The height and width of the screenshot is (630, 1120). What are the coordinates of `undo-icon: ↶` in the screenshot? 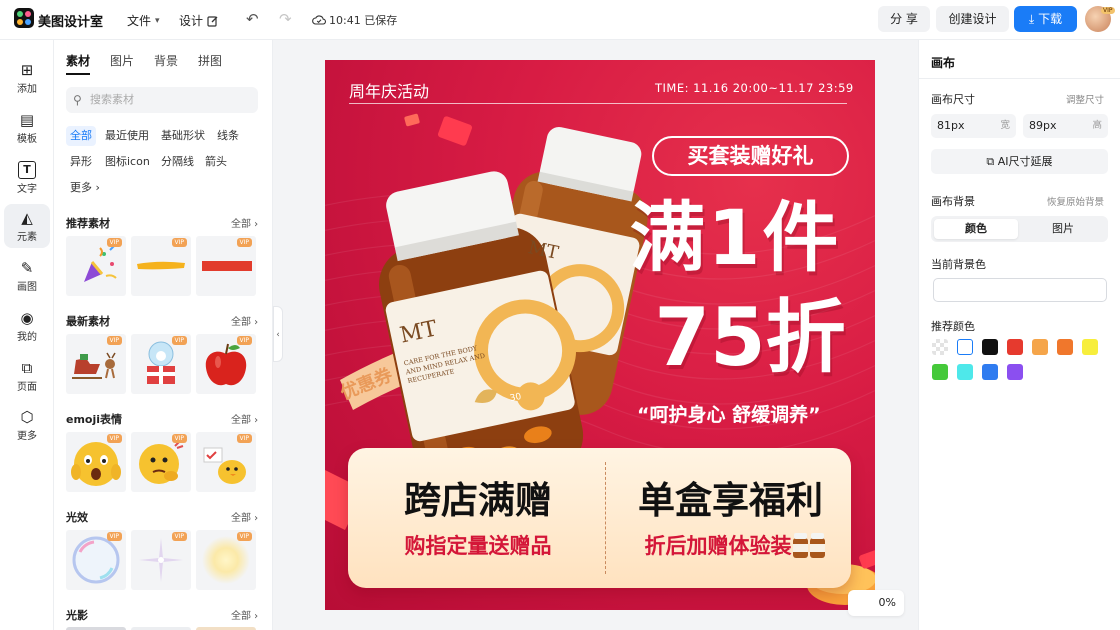 It's located at (252, 19).